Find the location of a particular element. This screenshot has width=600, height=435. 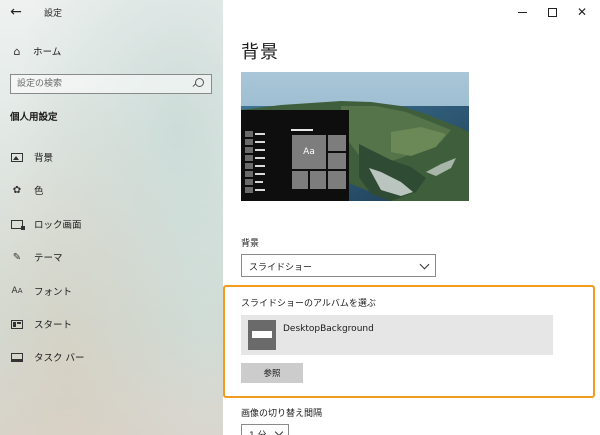

interval-dropdown: 1 分 is located at coordinates (265, 429).